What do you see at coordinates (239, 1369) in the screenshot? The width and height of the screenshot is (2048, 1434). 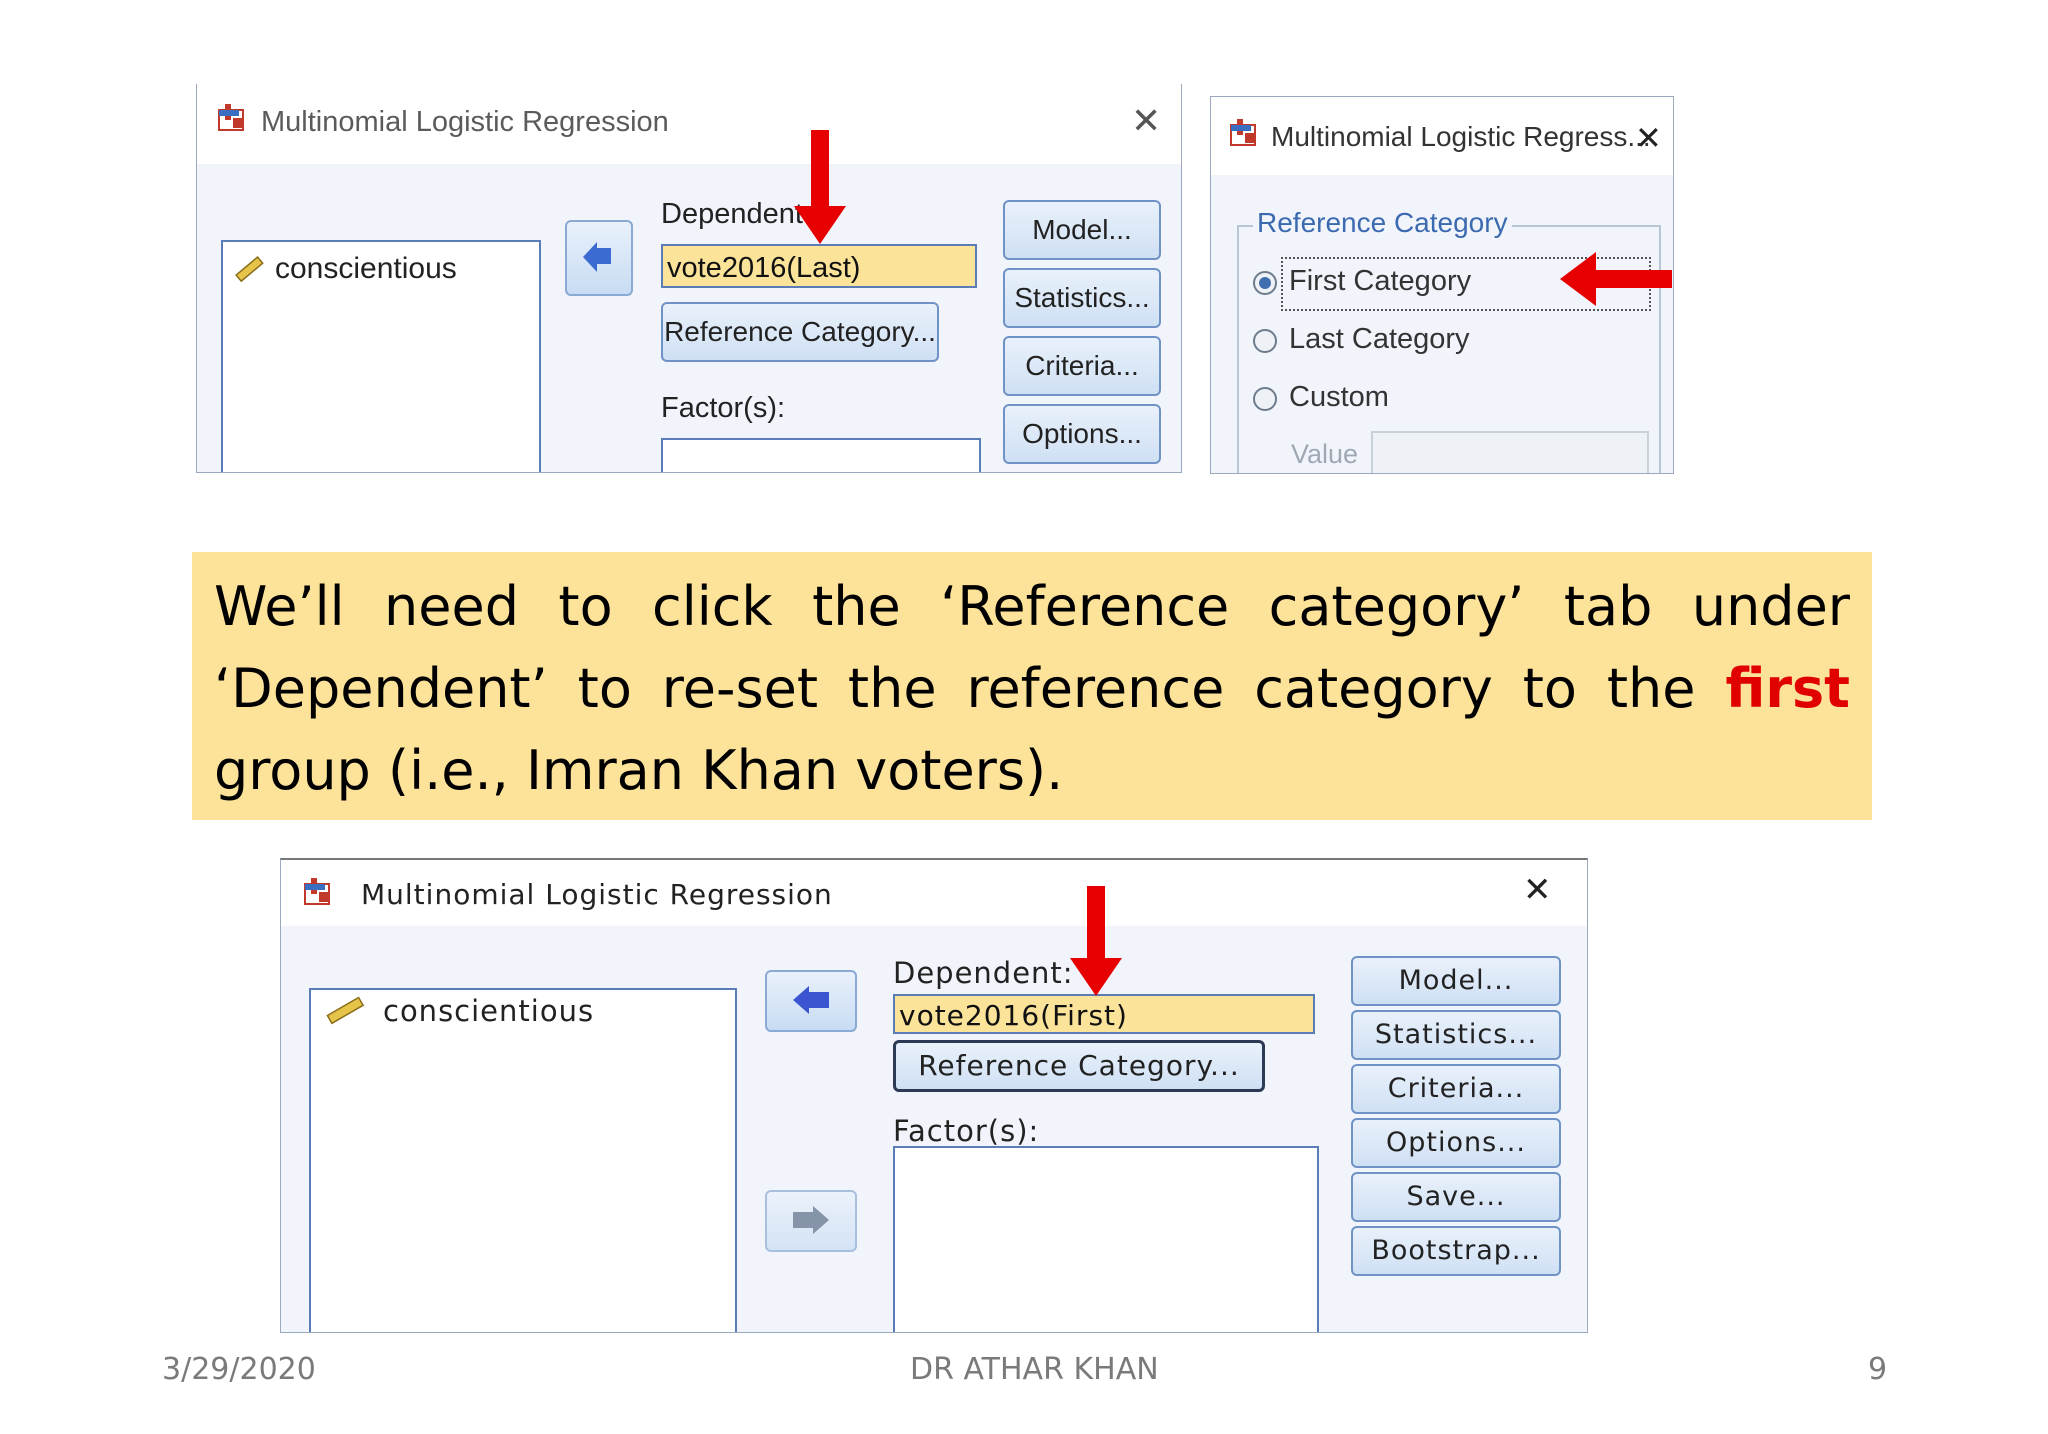 I see `footer-date: 3/29/2020` at bounding box center [239, 1369].